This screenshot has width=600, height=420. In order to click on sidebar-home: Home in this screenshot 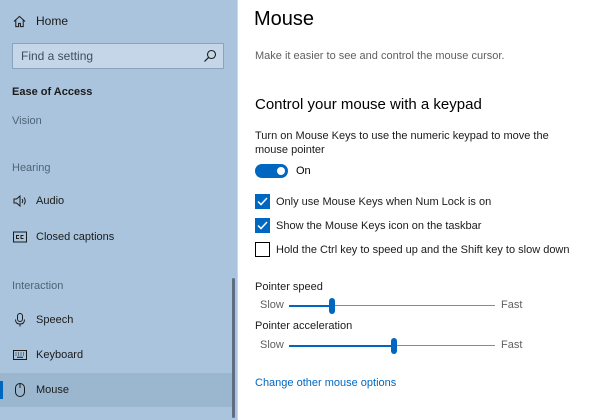, I will do `click(40, 21)`.